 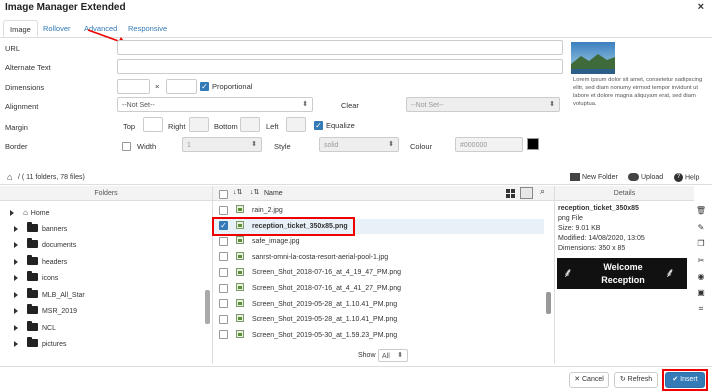 I want to click on equalize-checkbox: ✓, so click(x=318, y=125).